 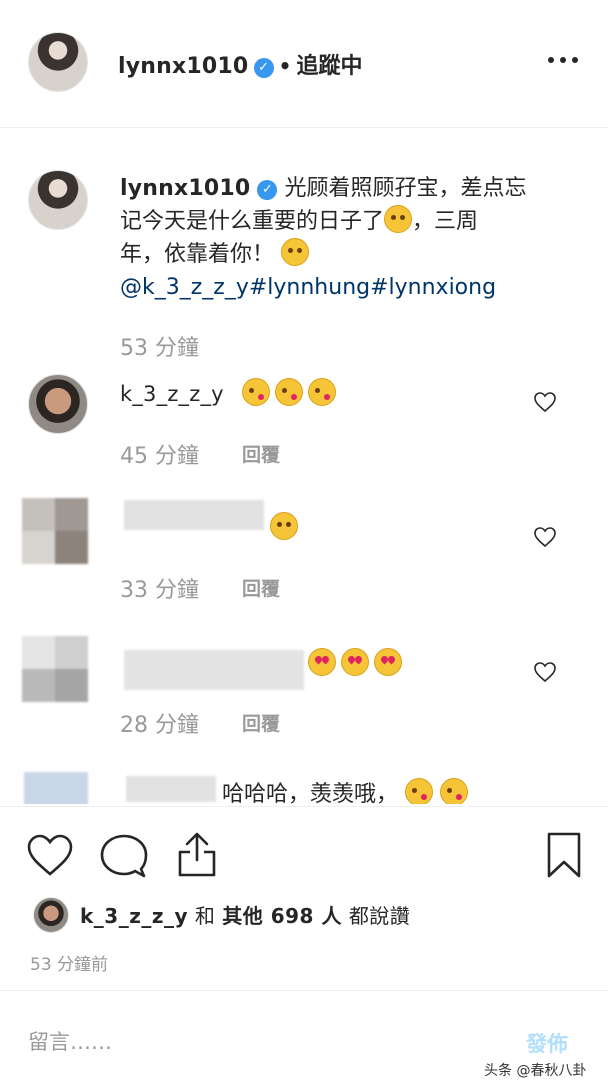 What do you see at coordinates (50, 855) in the screenshot?
I see `like-heart-icon` at bounding box center [50, 855].